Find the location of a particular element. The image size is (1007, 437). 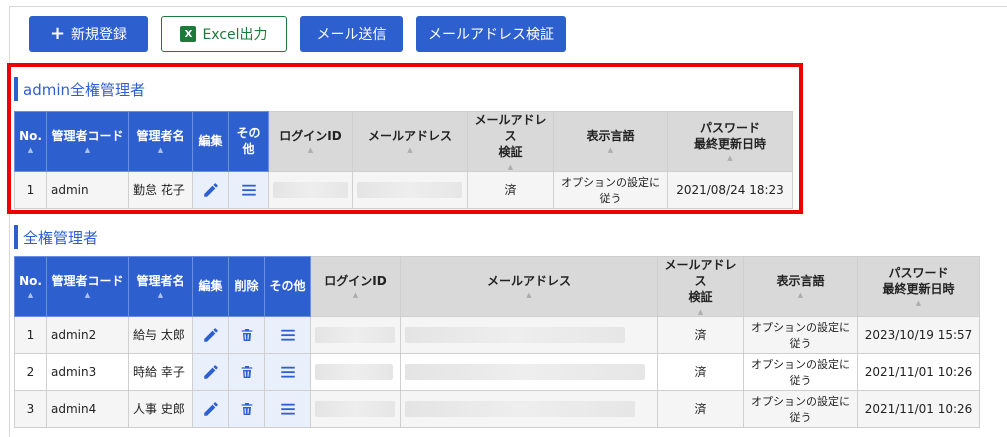

verify-email-label: メールアドレス検証 is located at coordinates (491, 35).